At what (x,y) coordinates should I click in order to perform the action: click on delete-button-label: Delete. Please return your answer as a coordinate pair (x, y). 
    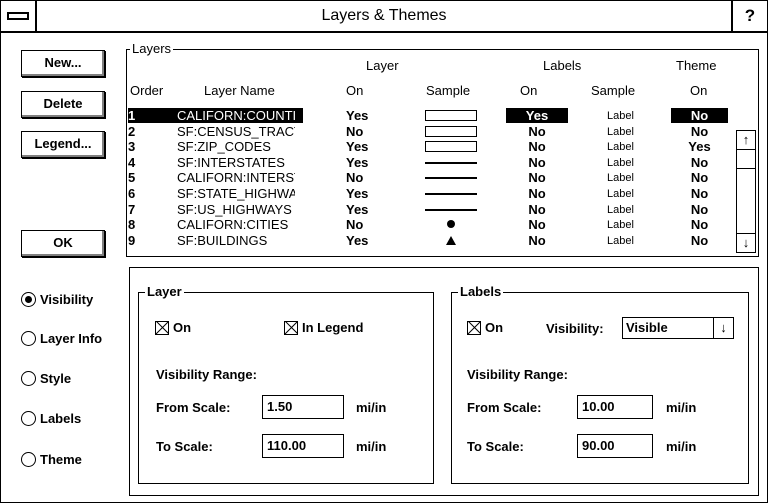
    Looking at the image, I should click on (63, 103).